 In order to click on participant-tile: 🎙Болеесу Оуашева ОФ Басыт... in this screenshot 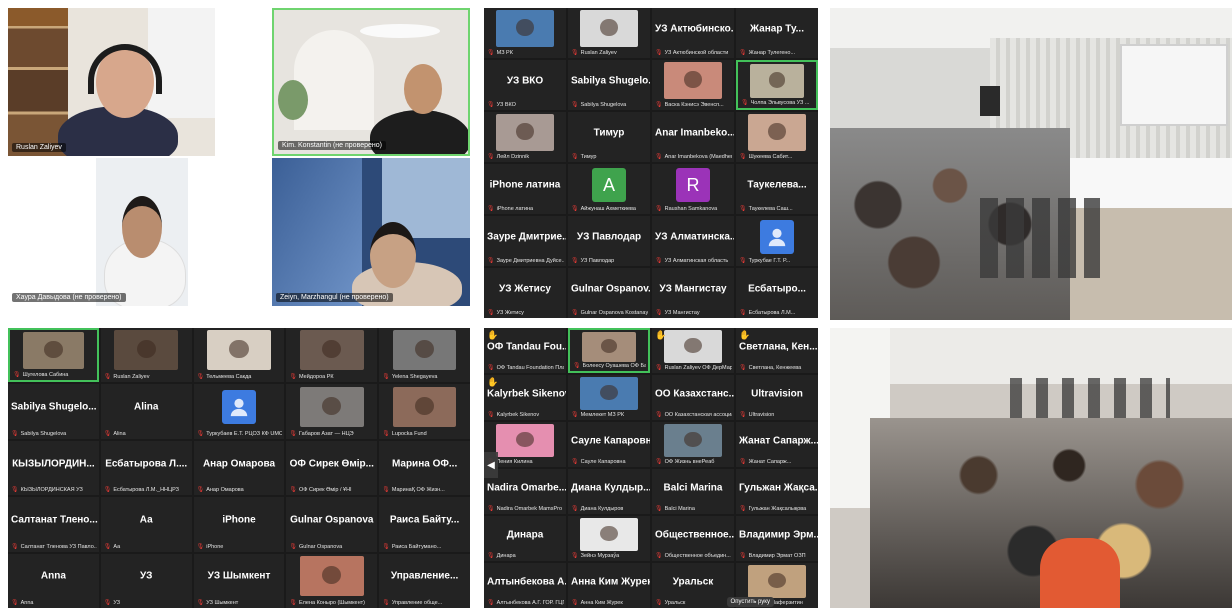, I will do `click(609, 350)`.